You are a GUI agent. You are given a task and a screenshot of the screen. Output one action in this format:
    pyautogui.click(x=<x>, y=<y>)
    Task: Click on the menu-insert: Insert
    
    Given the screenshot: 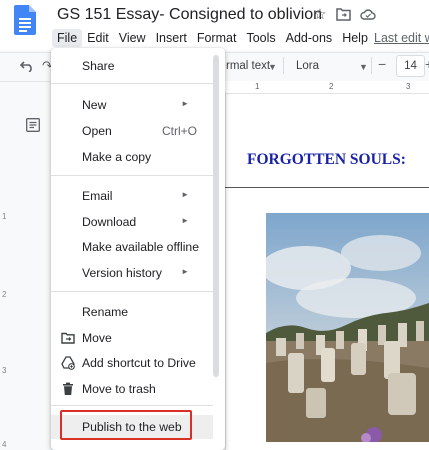 What is the action you would take?
    pyautogui.click(x=171, y=38)
    